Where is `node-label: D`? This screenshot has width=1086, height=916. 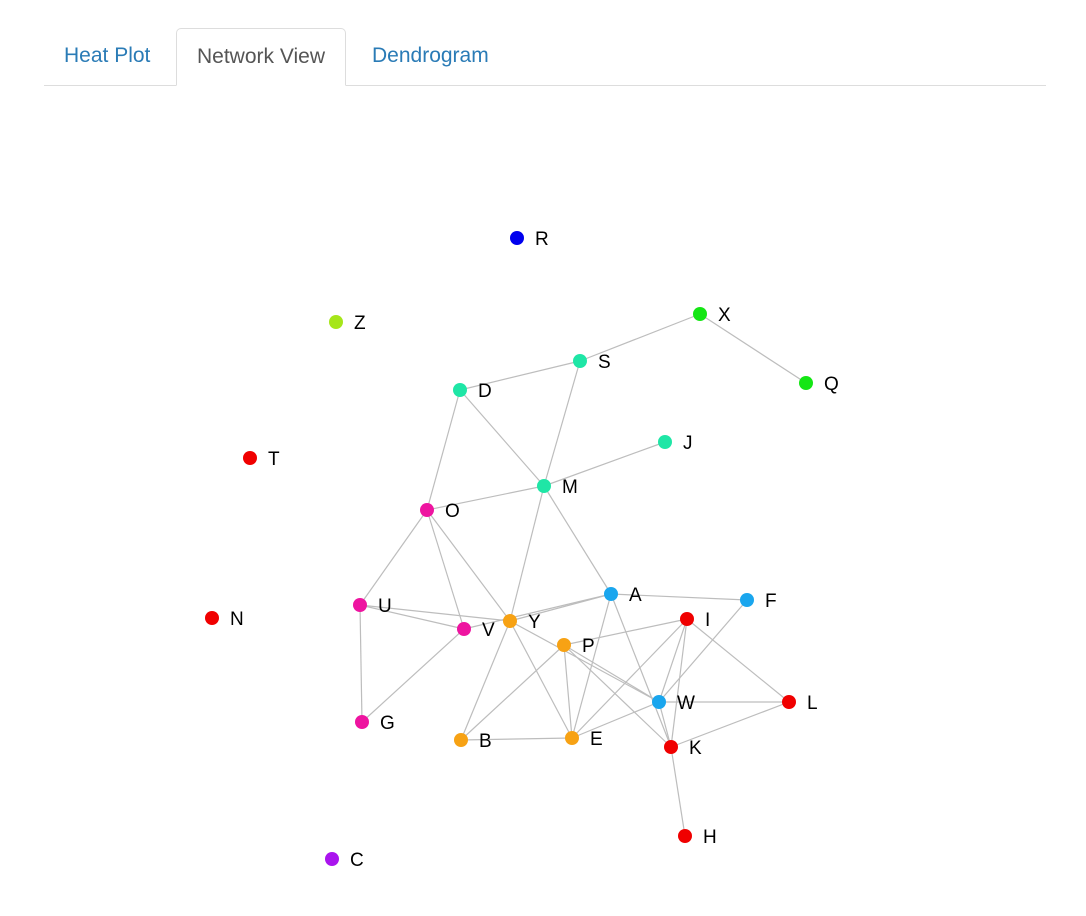
node-label: D is located at coordinates (485, 391).